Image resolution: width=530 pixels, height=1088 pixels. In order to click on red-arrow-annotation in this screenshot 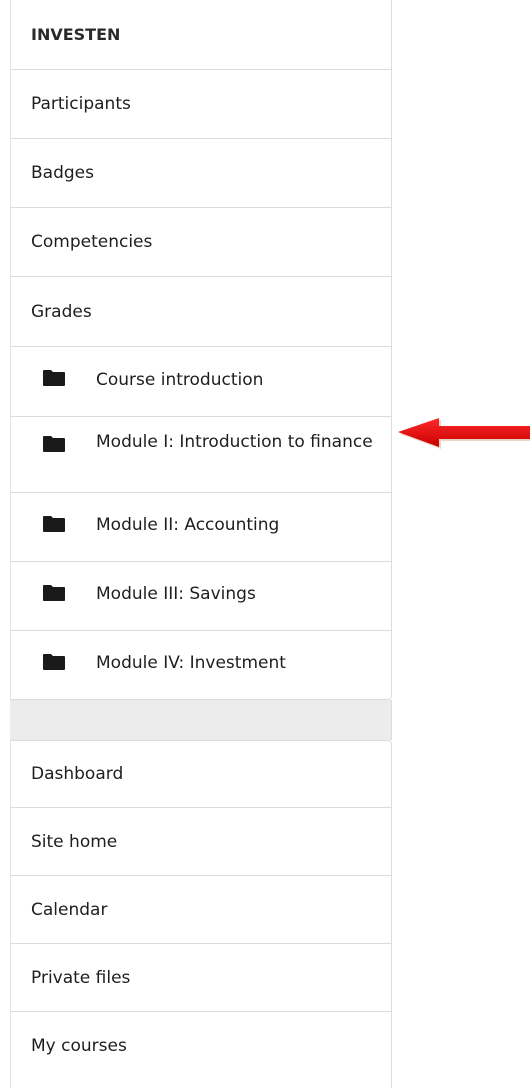, I will do `click(464, 433)`.